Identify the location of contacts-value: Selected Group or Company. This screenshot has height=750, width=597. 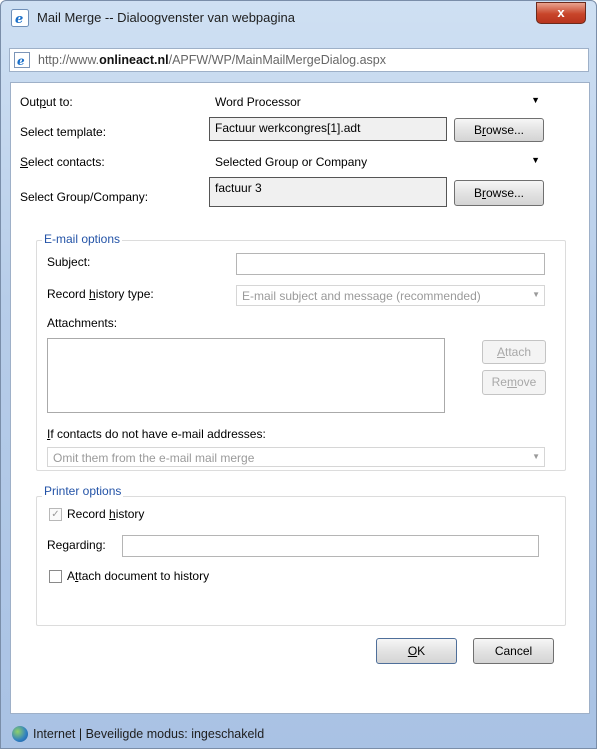
(291, 162).